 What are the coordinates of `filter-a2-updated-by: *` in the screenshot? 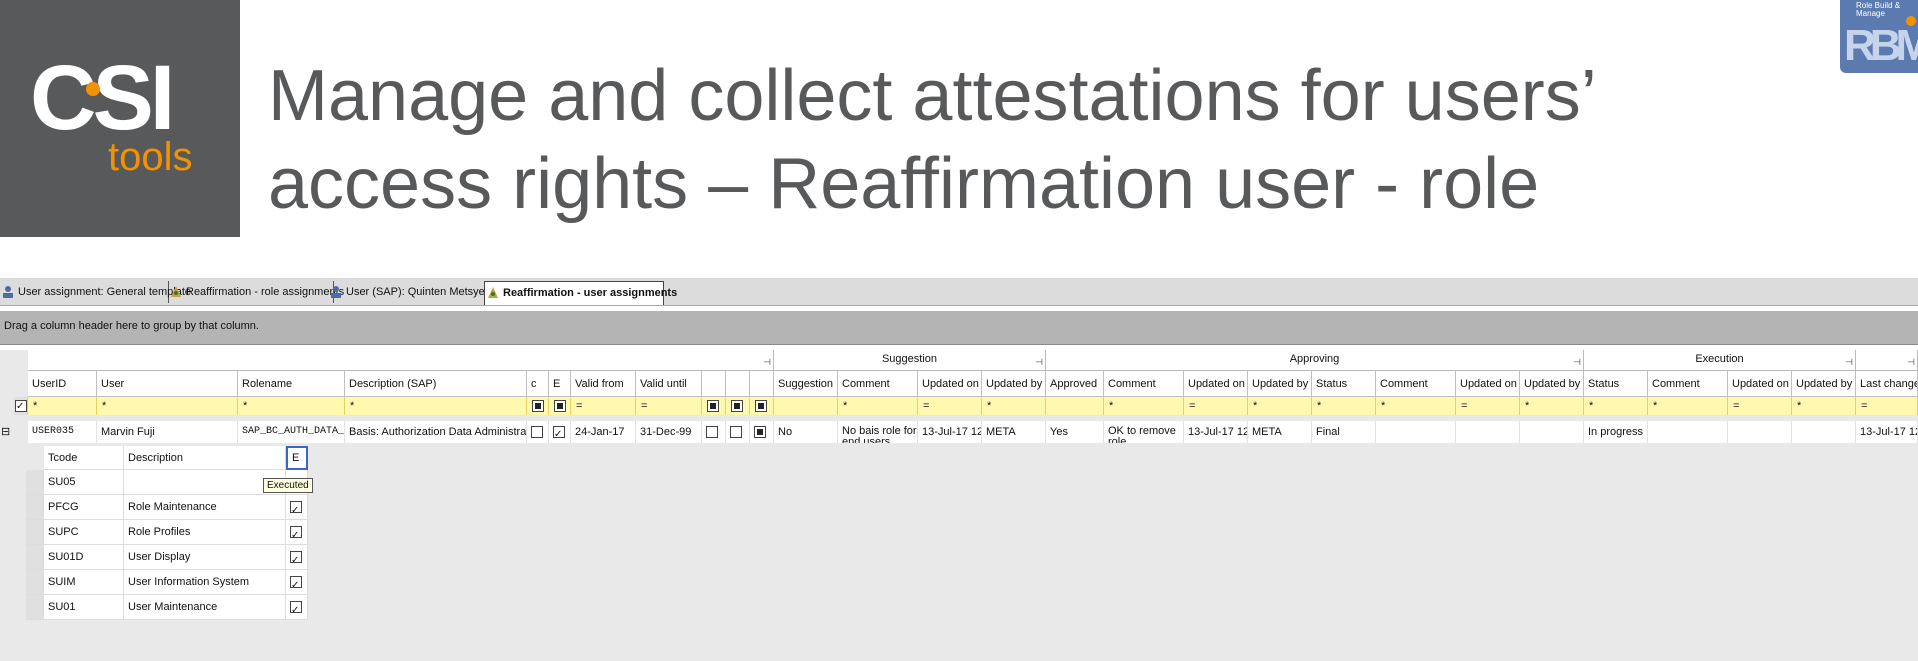 It's located at (1552, 406).